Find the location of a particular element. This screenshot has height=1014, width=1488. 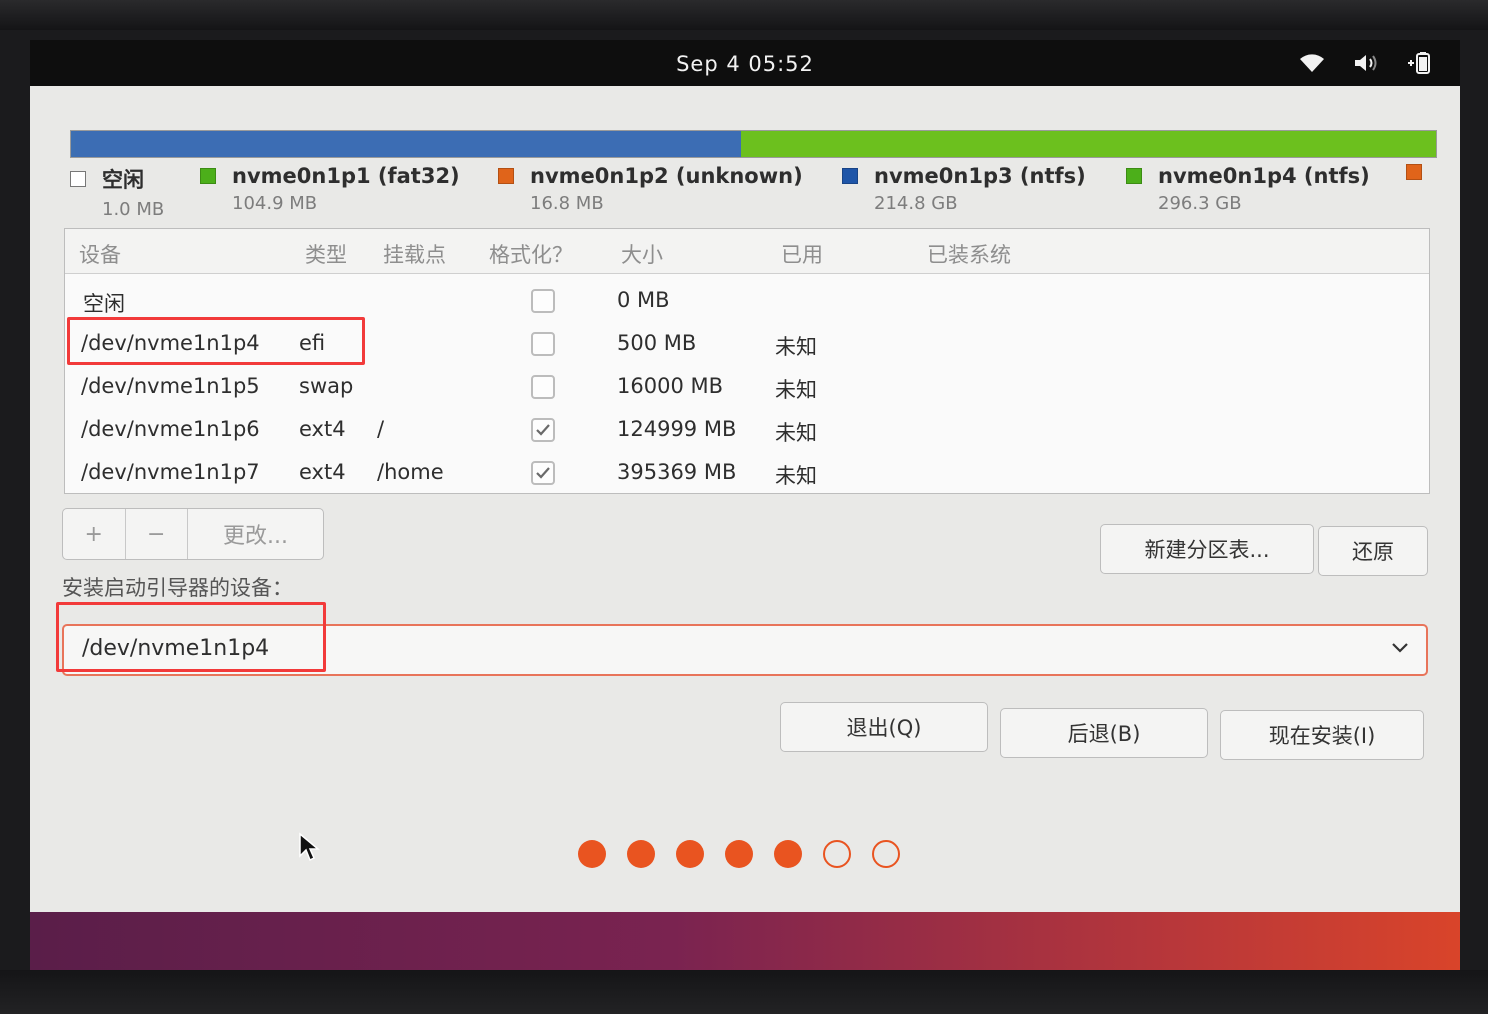

top-bar: Sep 4 05:52 is located at coordinates (745, 63).